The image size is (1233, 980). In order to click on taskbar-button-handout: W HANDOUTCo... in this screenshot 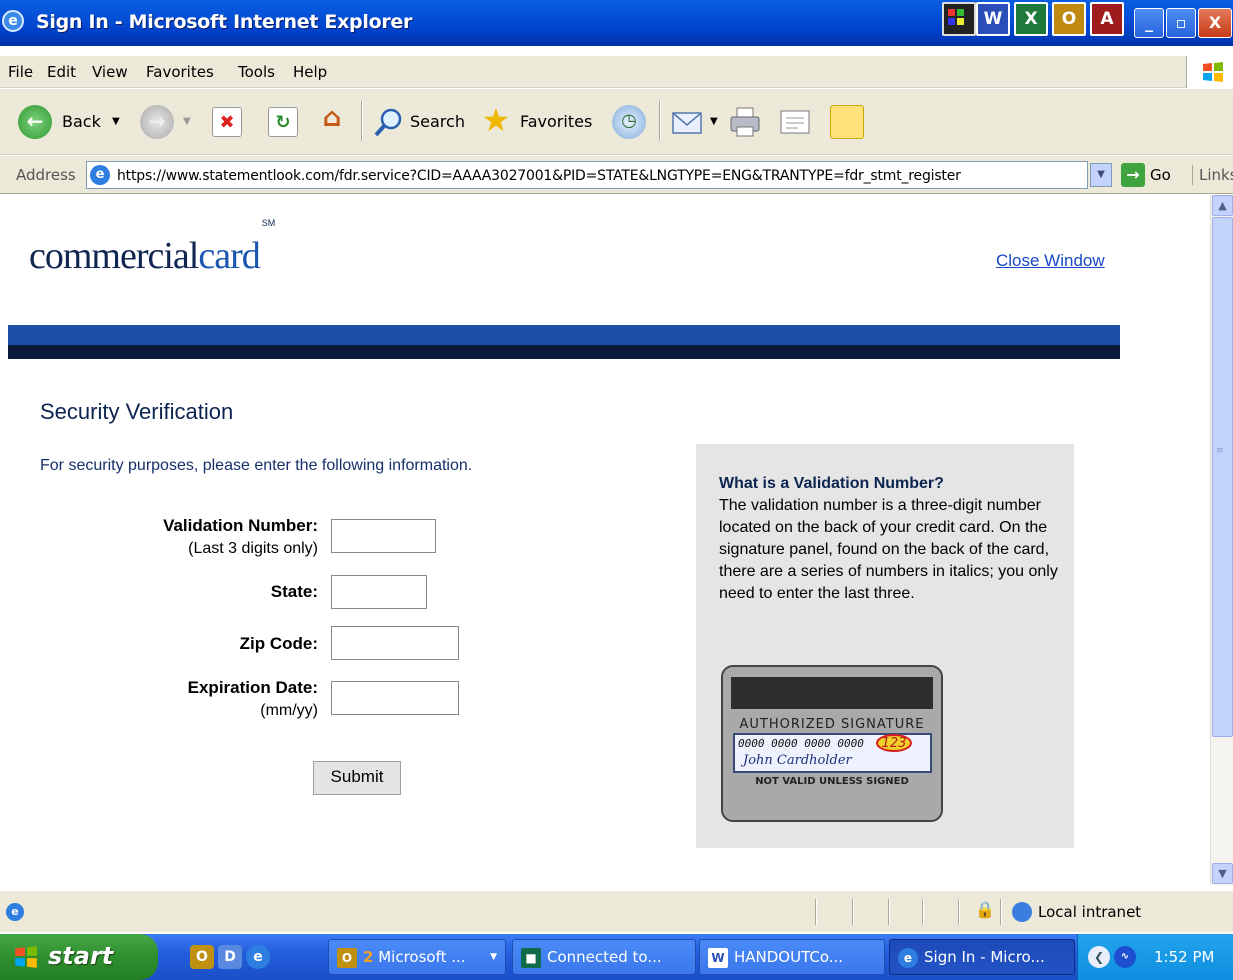, I will do `click(792, 957)`.